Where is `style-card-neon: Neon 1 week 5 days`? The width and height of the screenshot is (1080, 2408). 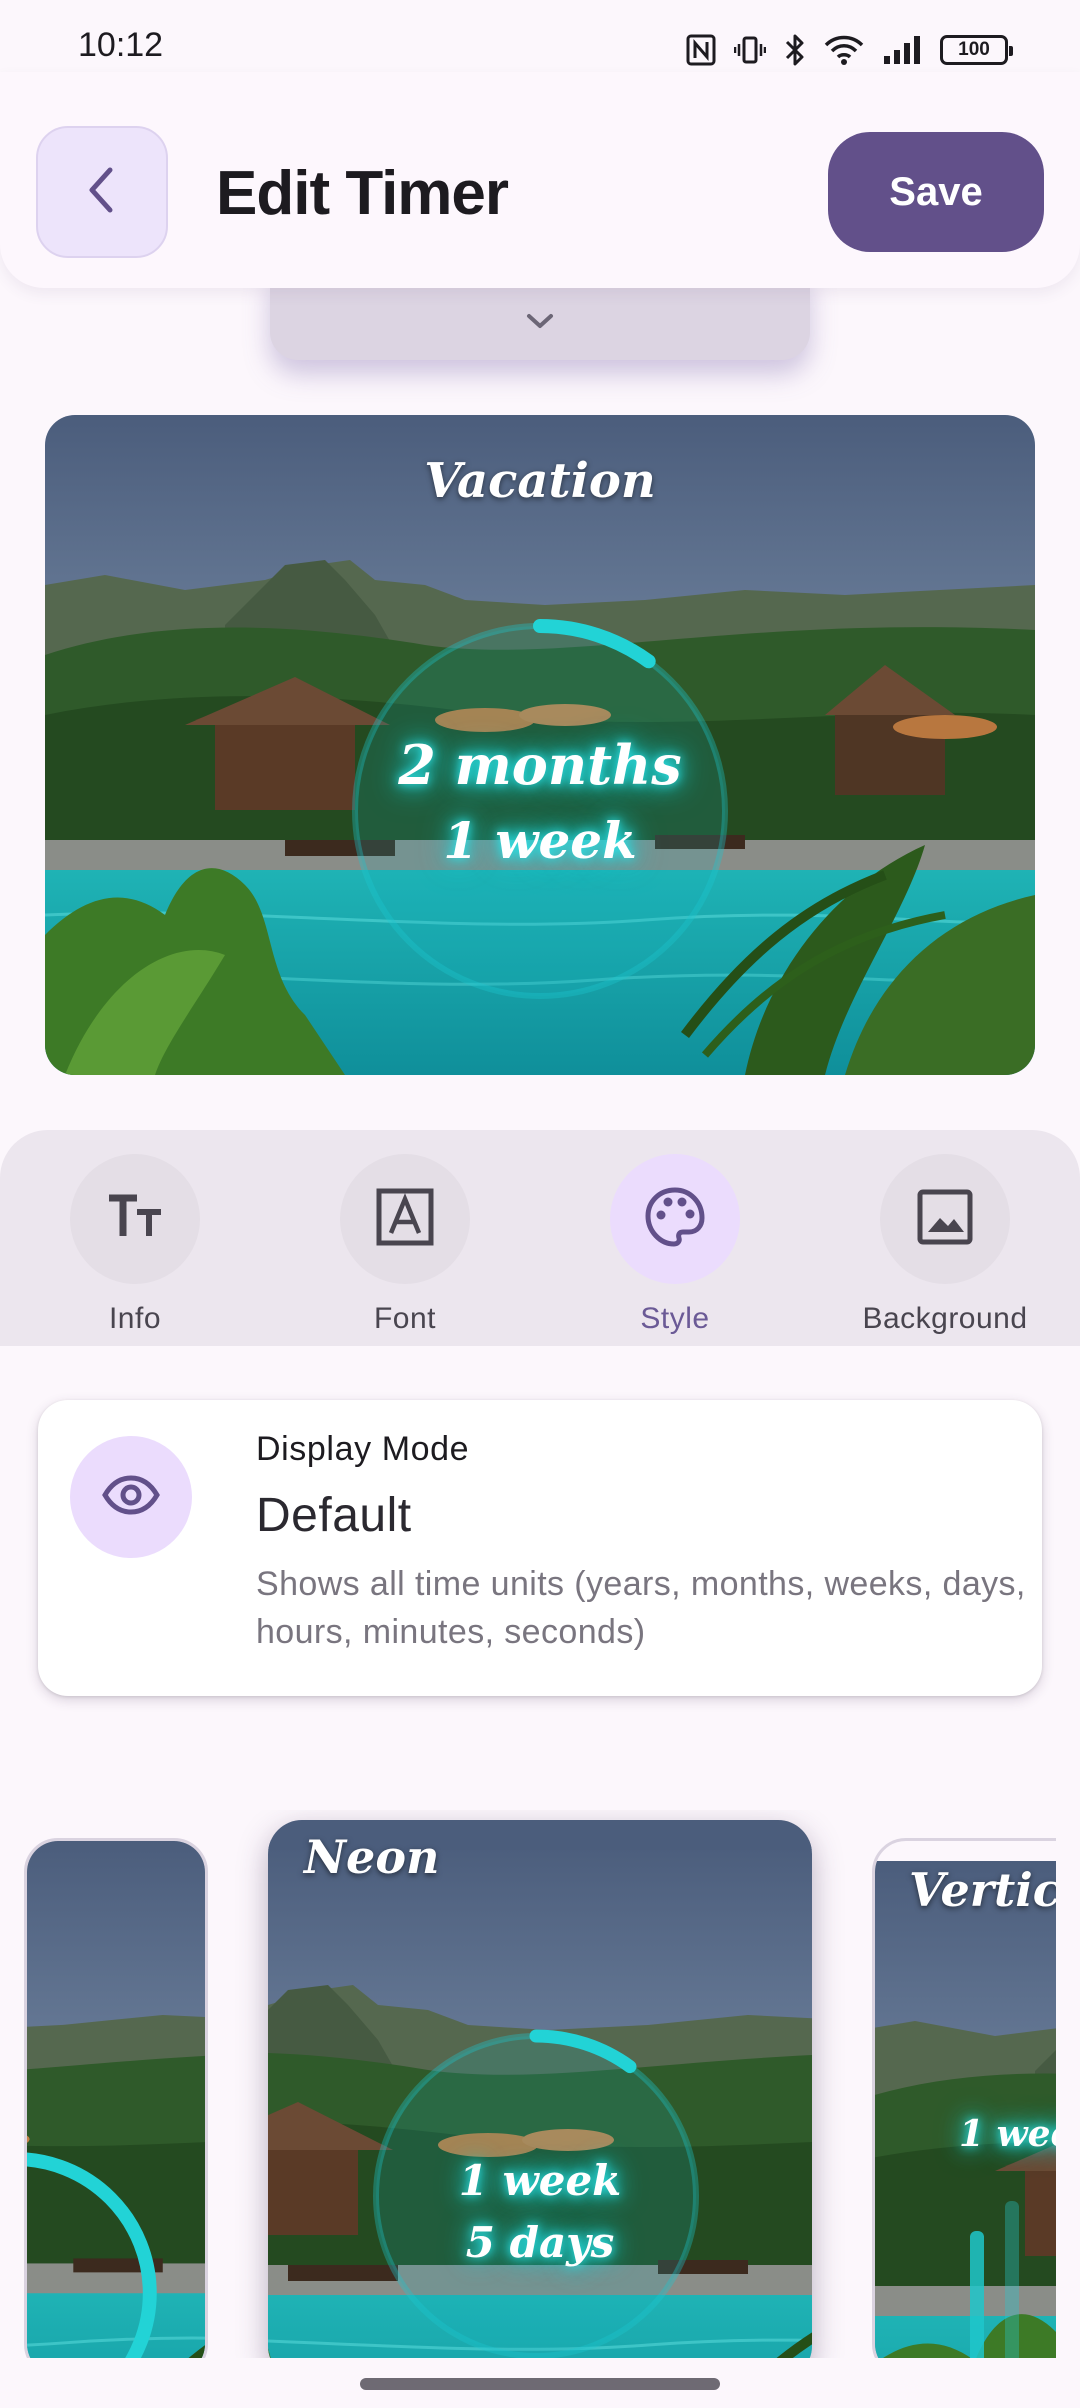 style-card-neon: Neon 1 week 5 days is located at coordinates (540, 2090).